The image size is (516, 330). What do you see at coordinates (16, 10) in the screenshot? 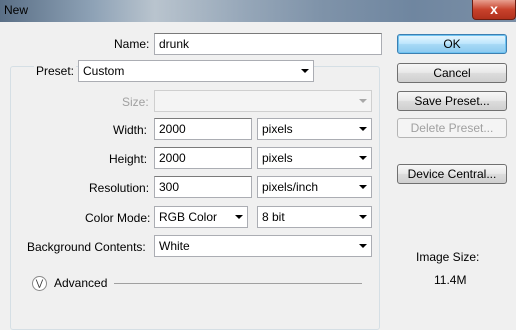
I see `window-title: New` at bounding box center [16, 10].